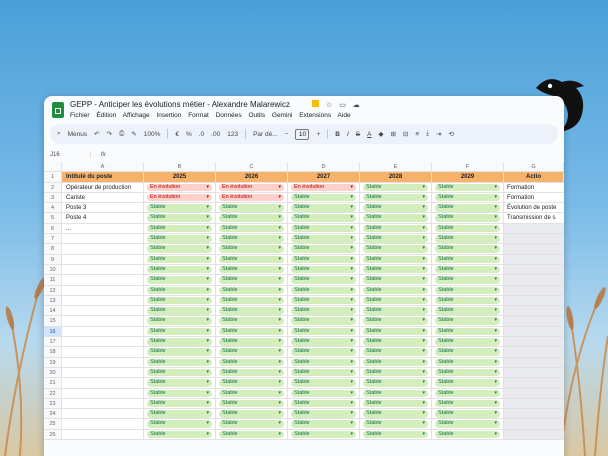  What do you see at coordinates (53, 187) in the screenshot?
I see `row-number: 2` at bounding box center [53, 187].